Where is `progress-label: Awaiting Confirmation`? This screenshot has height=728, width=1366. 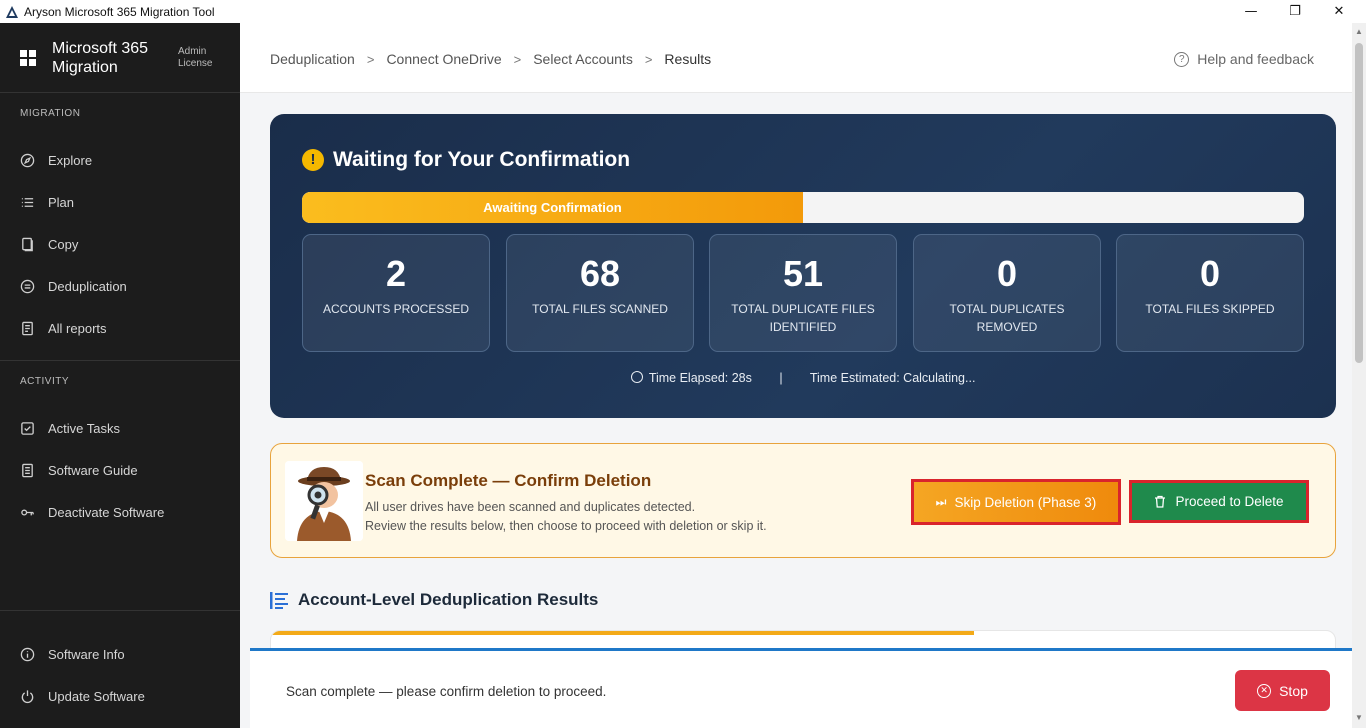 progress-label: Awaiting Confirmation is located at coordinates (552, 207).